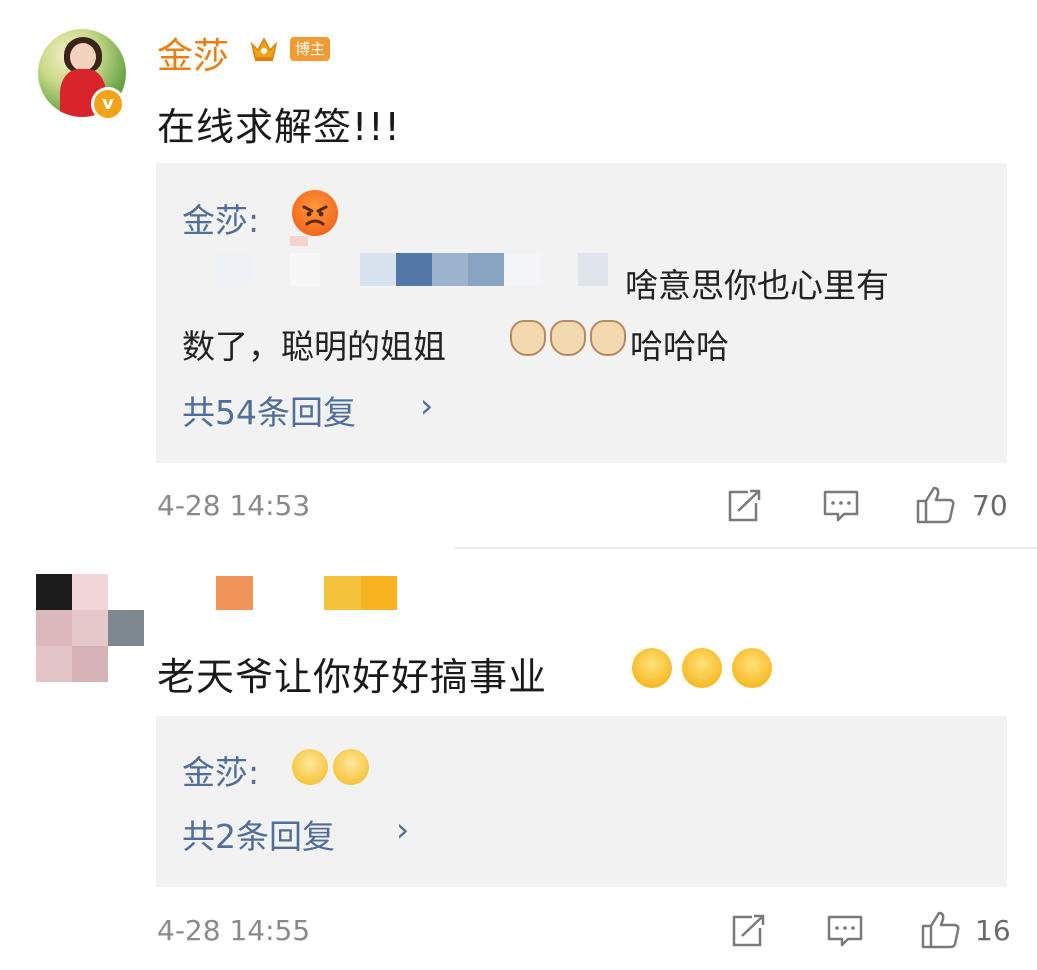  I want to click on comment-text: 在线求解签!!!, so click(279, 127).